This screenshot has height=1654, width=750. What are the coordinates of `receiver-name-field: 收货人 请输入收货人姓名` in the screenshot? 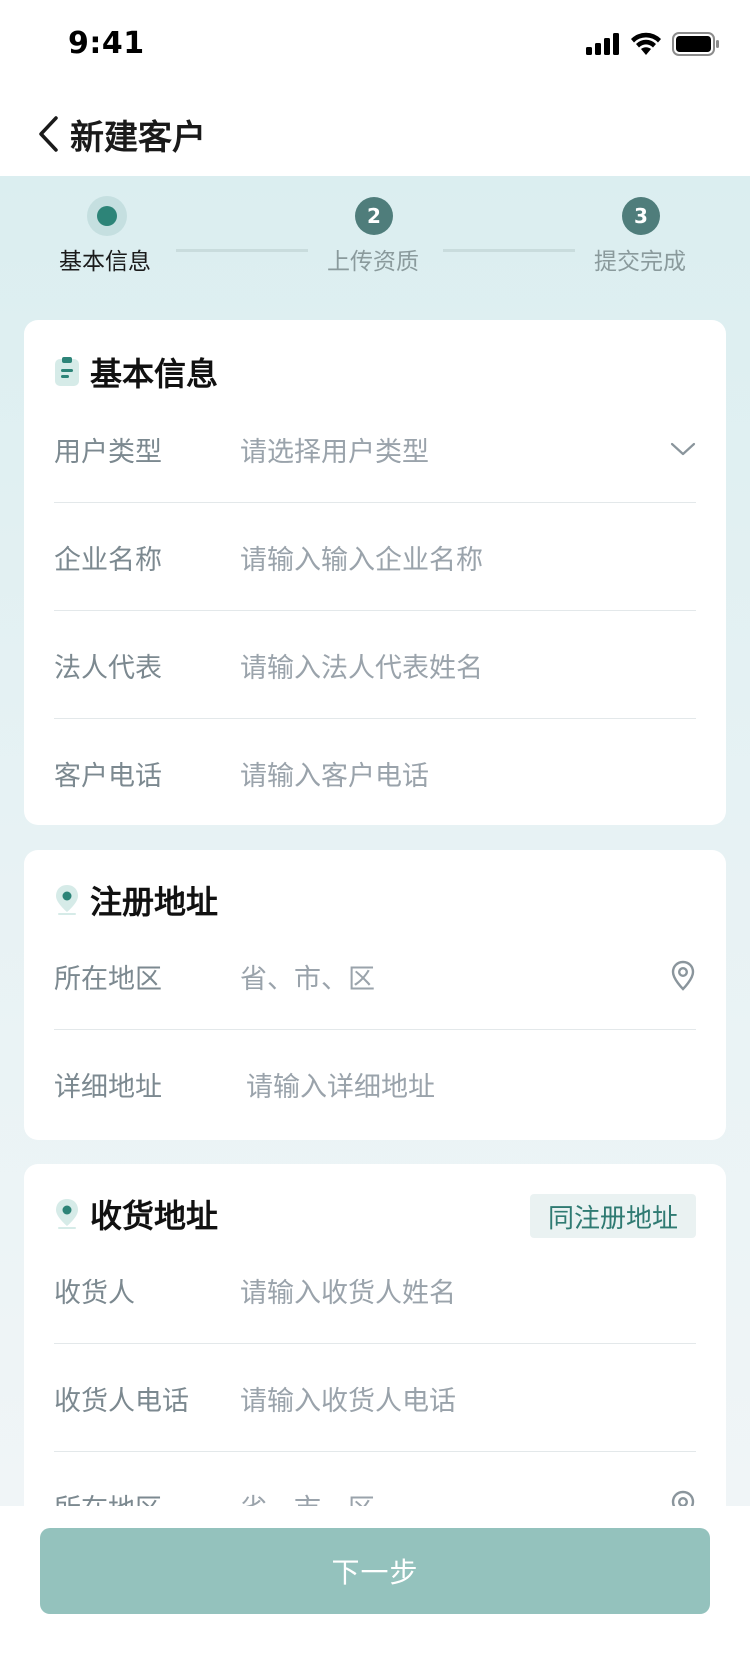 It's located at (375, 1290).